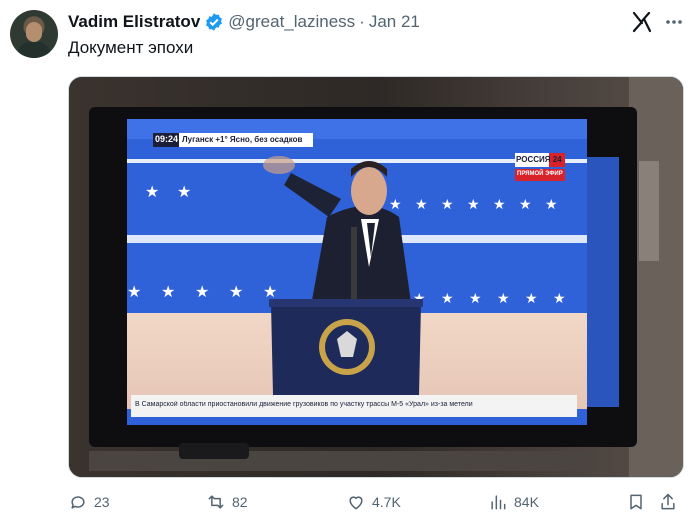  What do you see at coordinates (394, 22) in the screenshot?
I see `tweet-date: Jan 21` at bounding box center [394, 22].